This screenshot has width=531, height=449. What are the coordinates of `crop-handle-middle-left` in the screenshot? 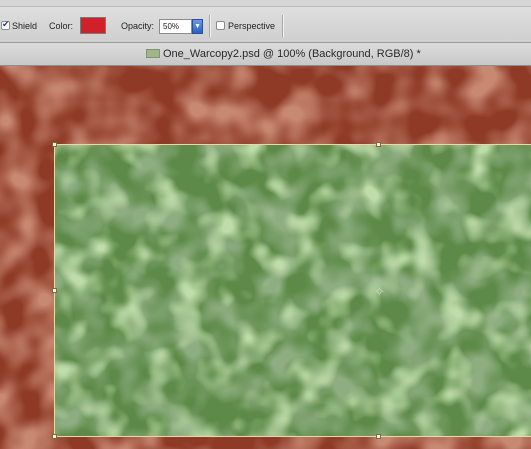 It's located at (54, 290).